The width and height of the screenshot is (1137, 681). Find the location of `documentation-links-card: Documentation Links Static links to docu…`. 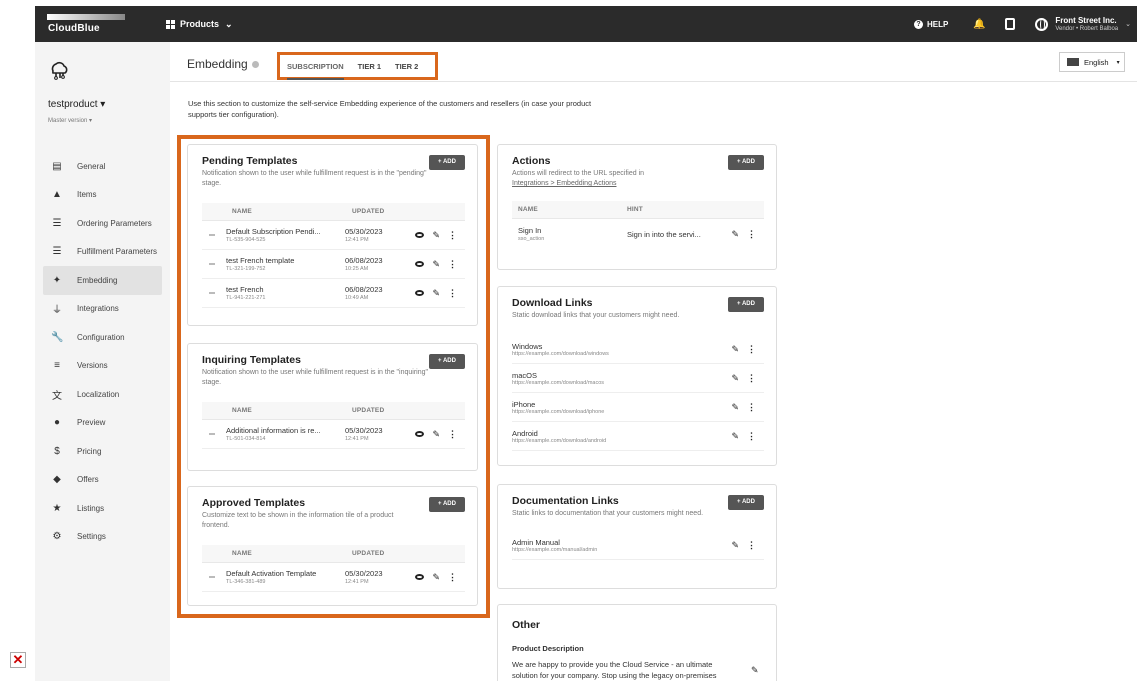

documentation-links-card: Documentation Links Static links to docu… is located at coordinates (637, 536).